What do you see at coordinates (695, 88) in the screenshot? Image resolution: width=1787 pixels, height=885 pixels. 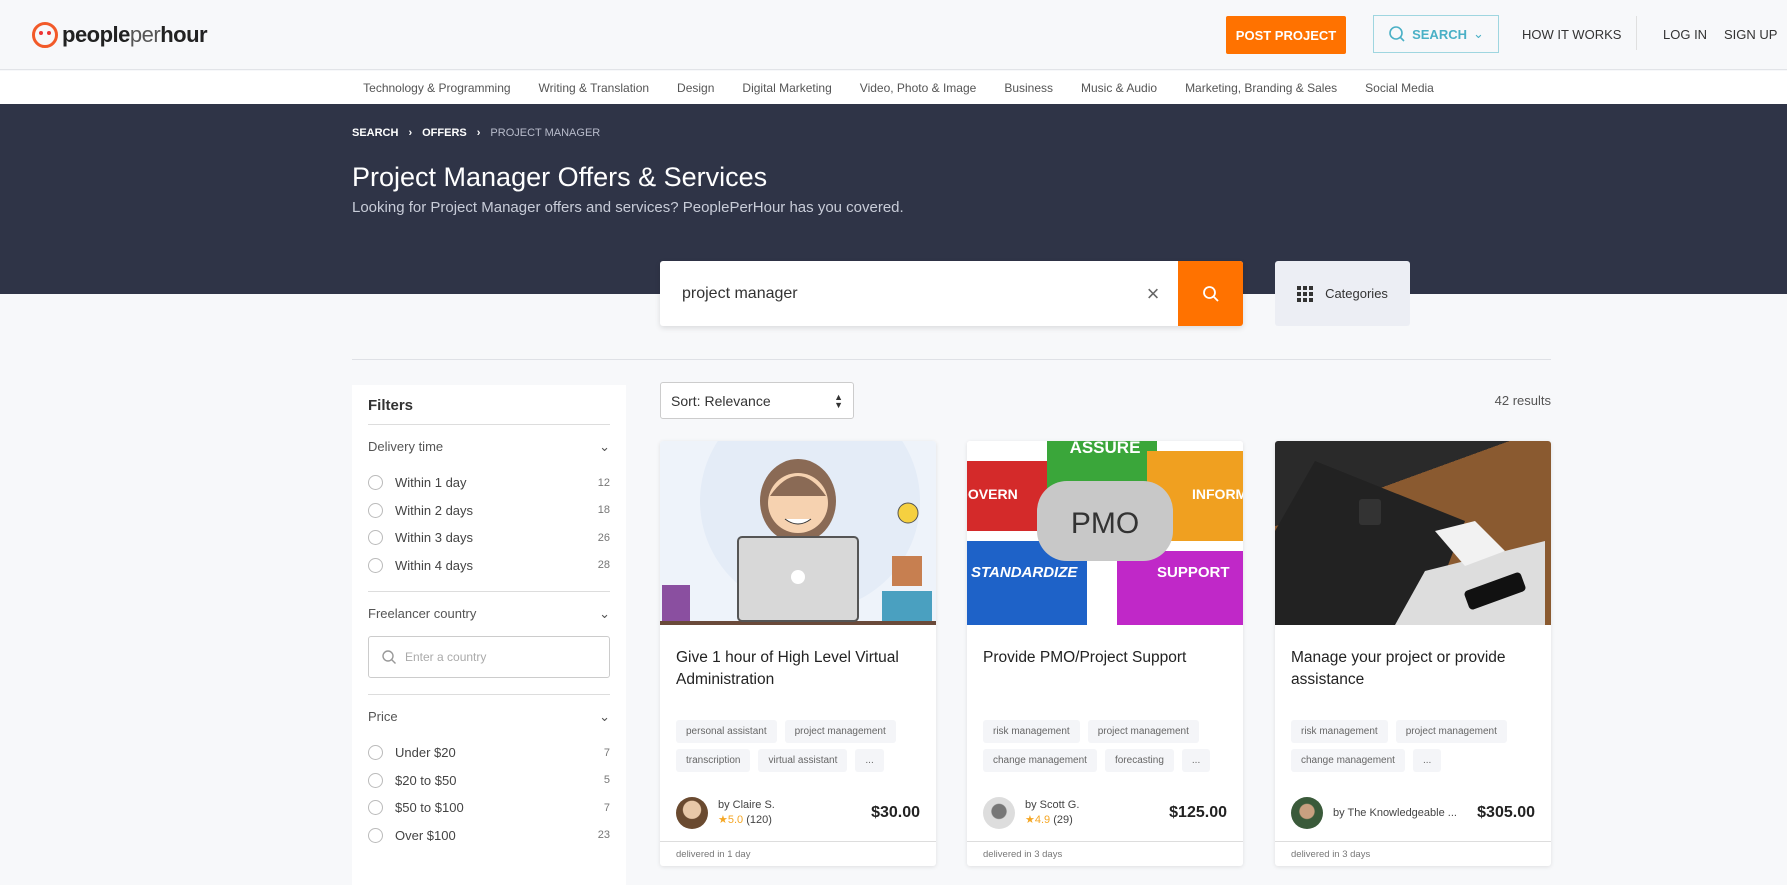 I see `nav-item: Design` at bounding box center [695, 88].